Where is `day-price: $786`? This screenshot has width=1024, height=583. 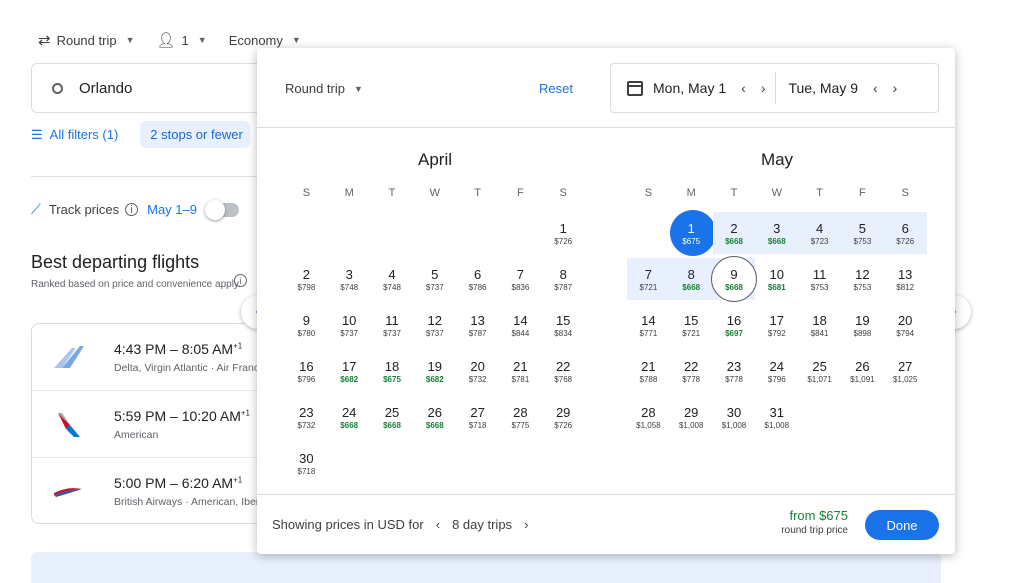 day-price: $786 is located at coordinates (477, 287).